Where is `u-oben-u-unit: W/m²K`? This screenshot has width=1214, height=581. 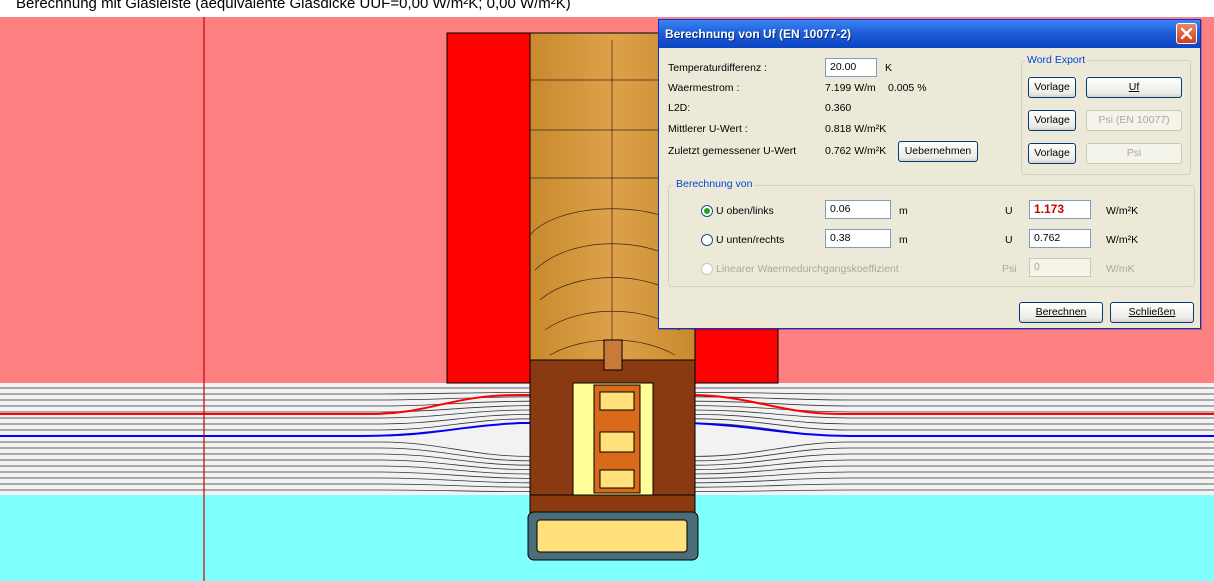 u-oben-u-unit: W/m²K is located at coordinates (1122, 211).